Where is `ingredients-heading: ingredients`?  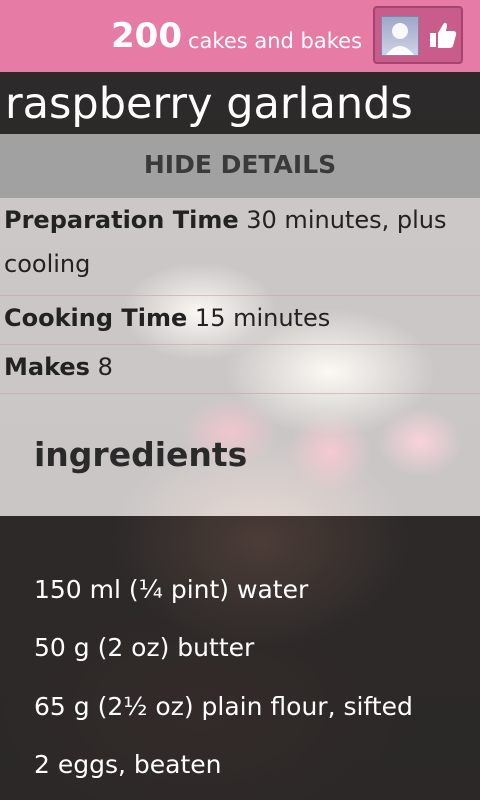 ingredients-heading: ingredients is located at coordinates (141, 454).